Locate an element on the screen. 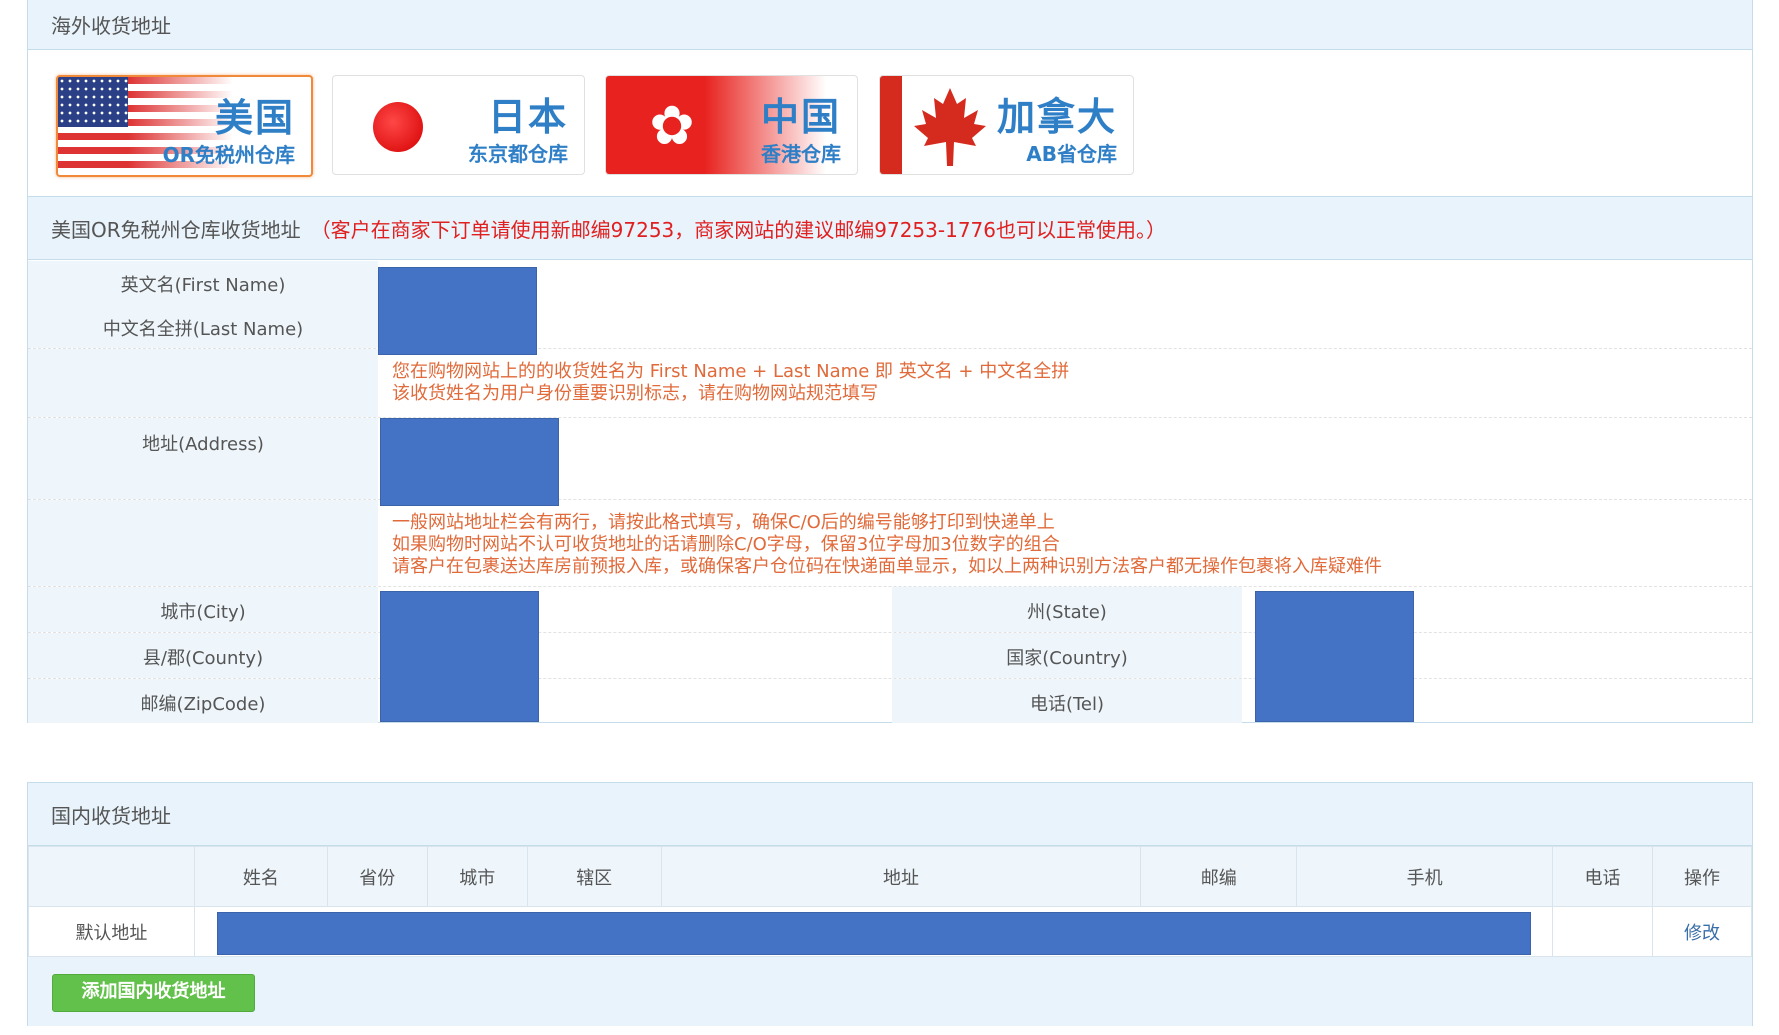 The height and width of the screenshot is (1035, 1779). edit-link: 修改 is located at coordinates (1702, 931).